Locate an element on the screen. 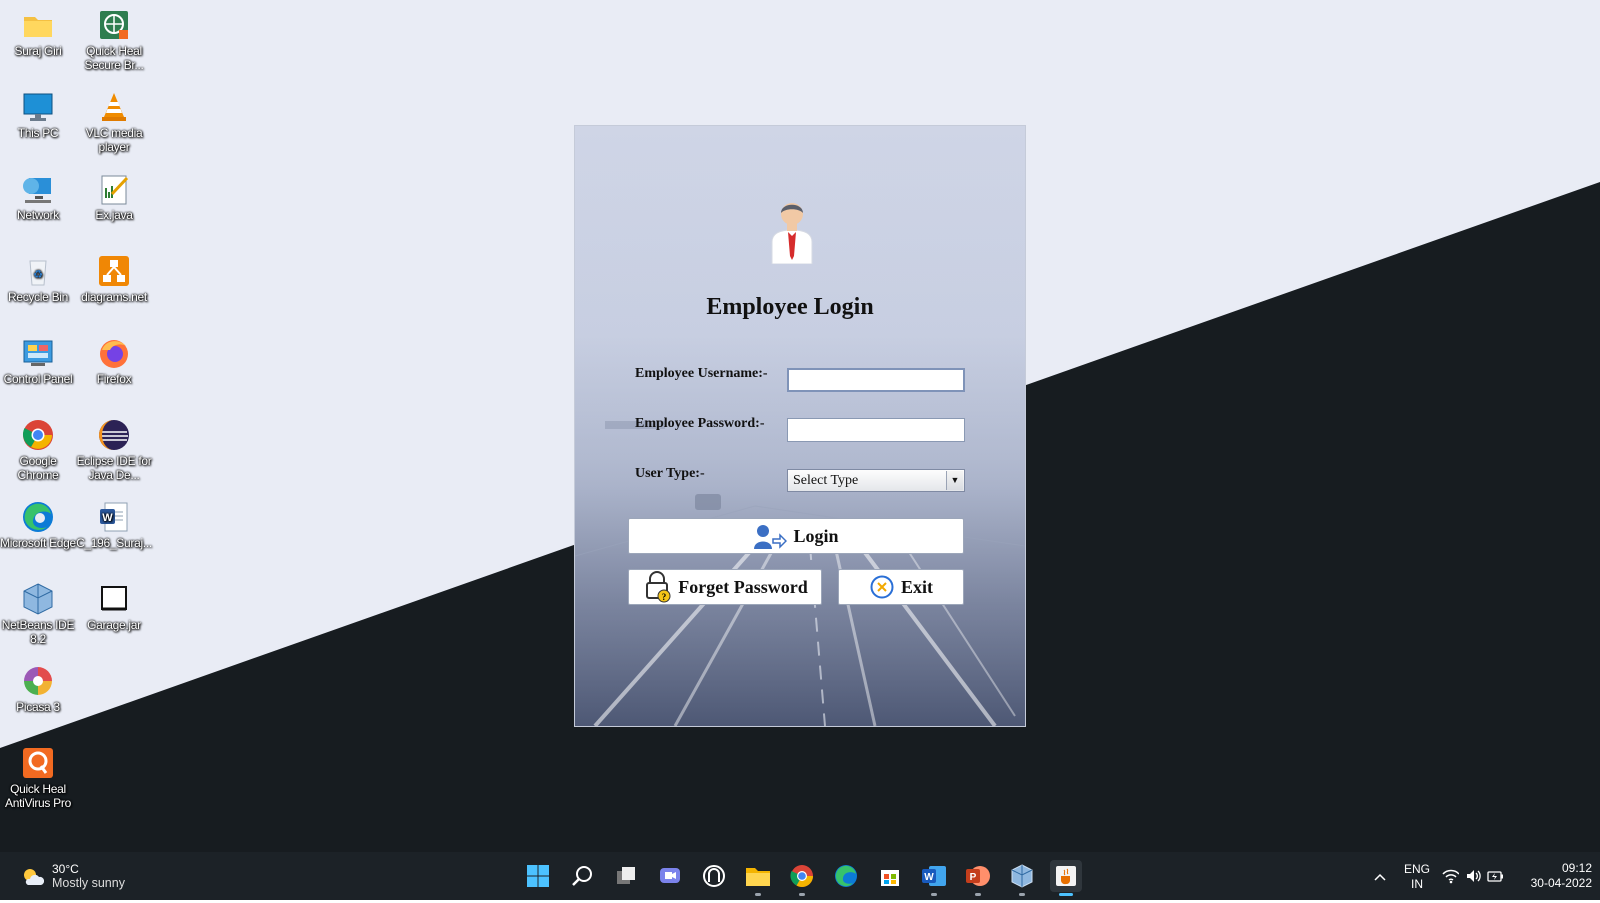  desktop-icon-vlc: VLC media player is located at coordinates (114, 122).